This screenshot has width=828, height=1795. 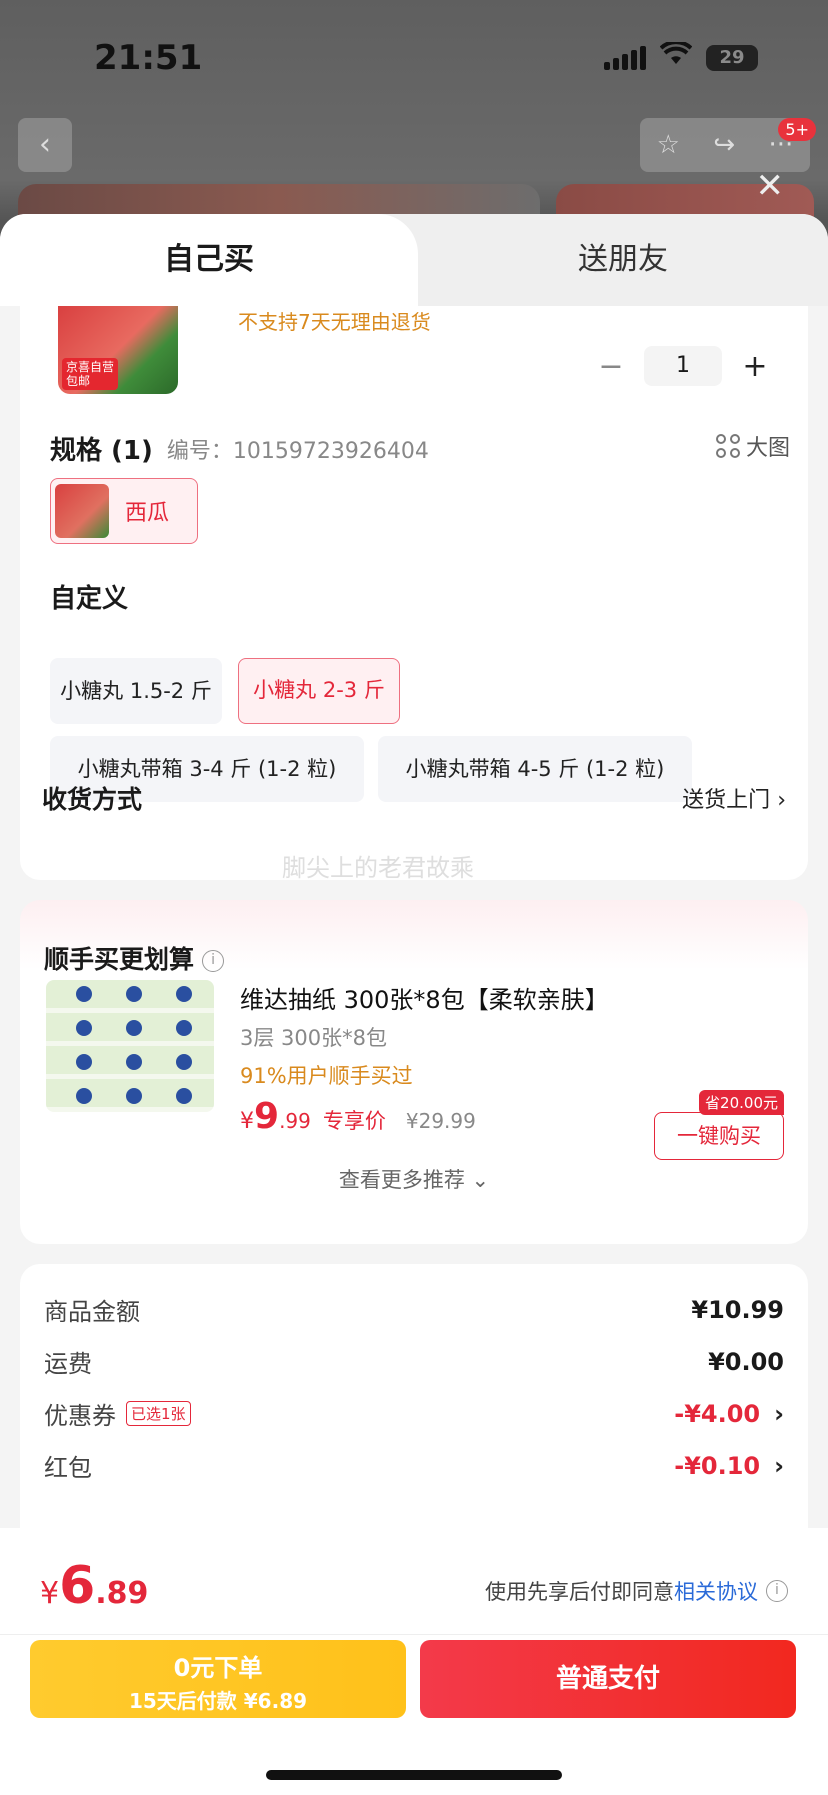 I want to click on status-bar: 21:51 29, so click(x=414, y=58).